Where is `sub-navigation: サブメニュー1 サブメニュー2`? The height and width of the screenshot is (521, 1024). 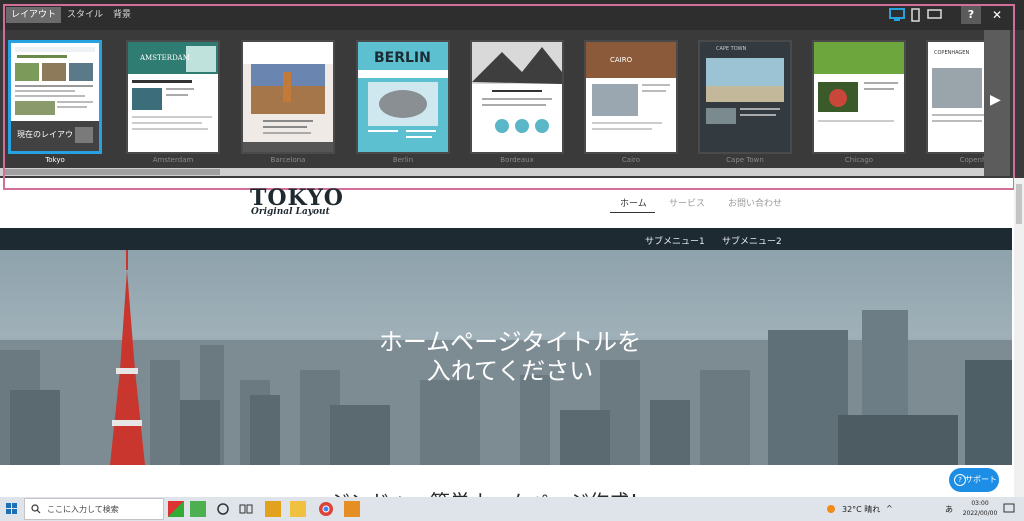 sub-navigation: サブメニュー1 サブメニュー2 is located at coordinates (506, 239).